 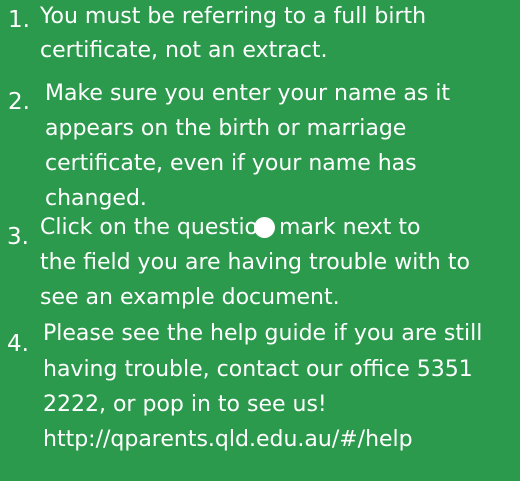 What do you see at coordinates (19, 20) in the screenshot?
I see `tip-number: 1.` at bounding box center [19, 20].